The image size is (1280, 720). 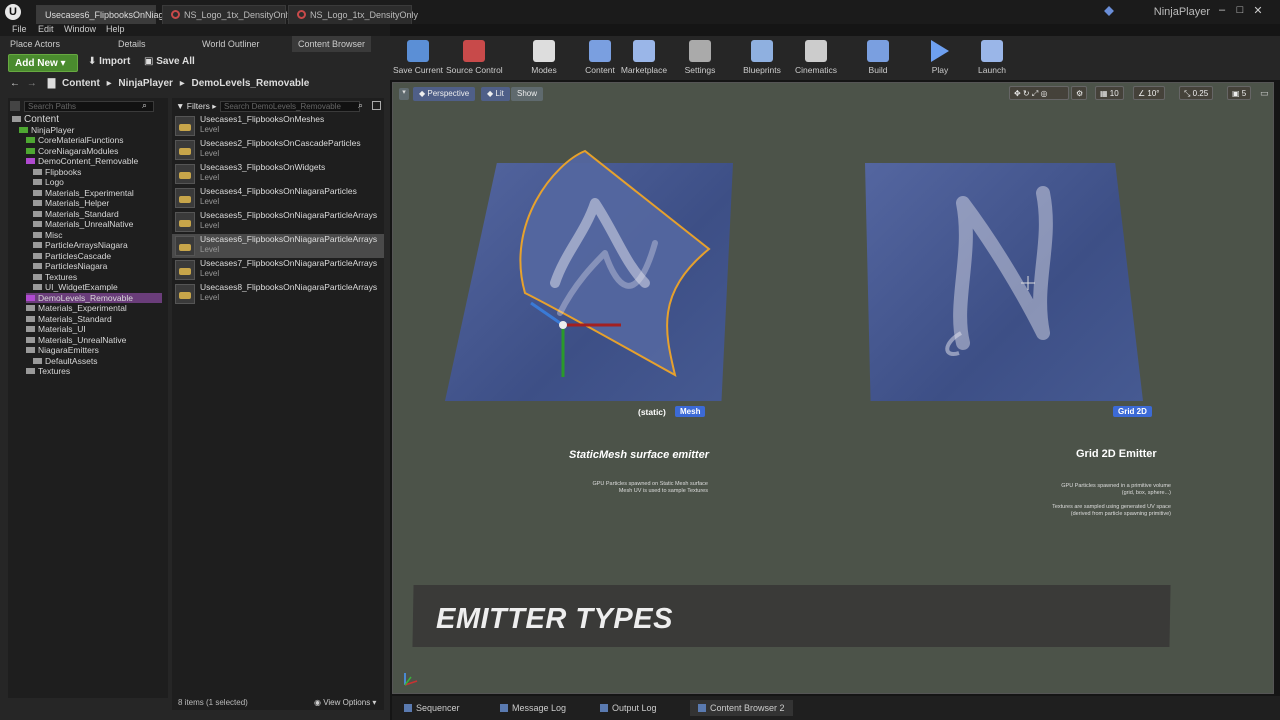 I want to click on toolbar-source-control-button: Source Control, so click(x=474, y=58).